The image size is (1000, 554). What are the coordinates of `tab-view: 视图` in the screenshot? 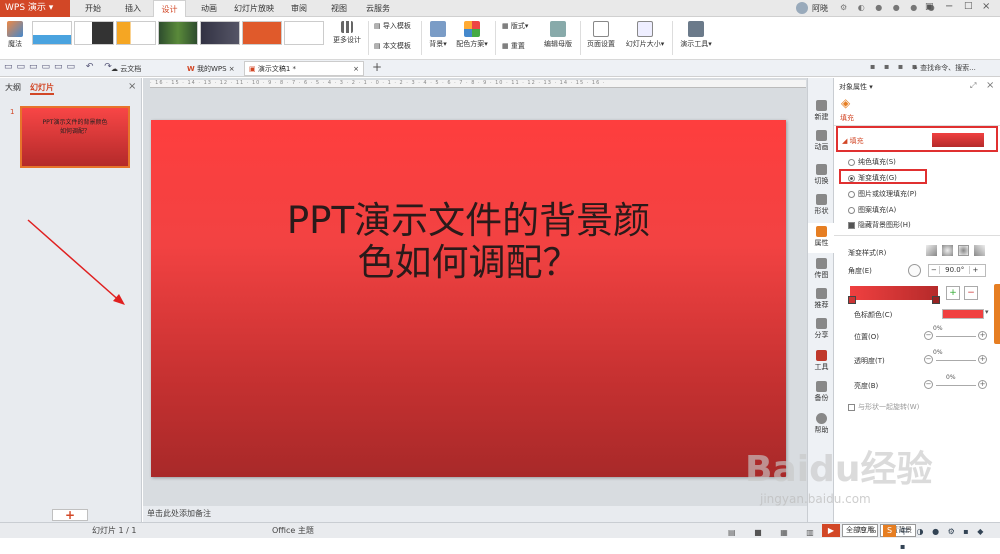 It's located at (339, 8).